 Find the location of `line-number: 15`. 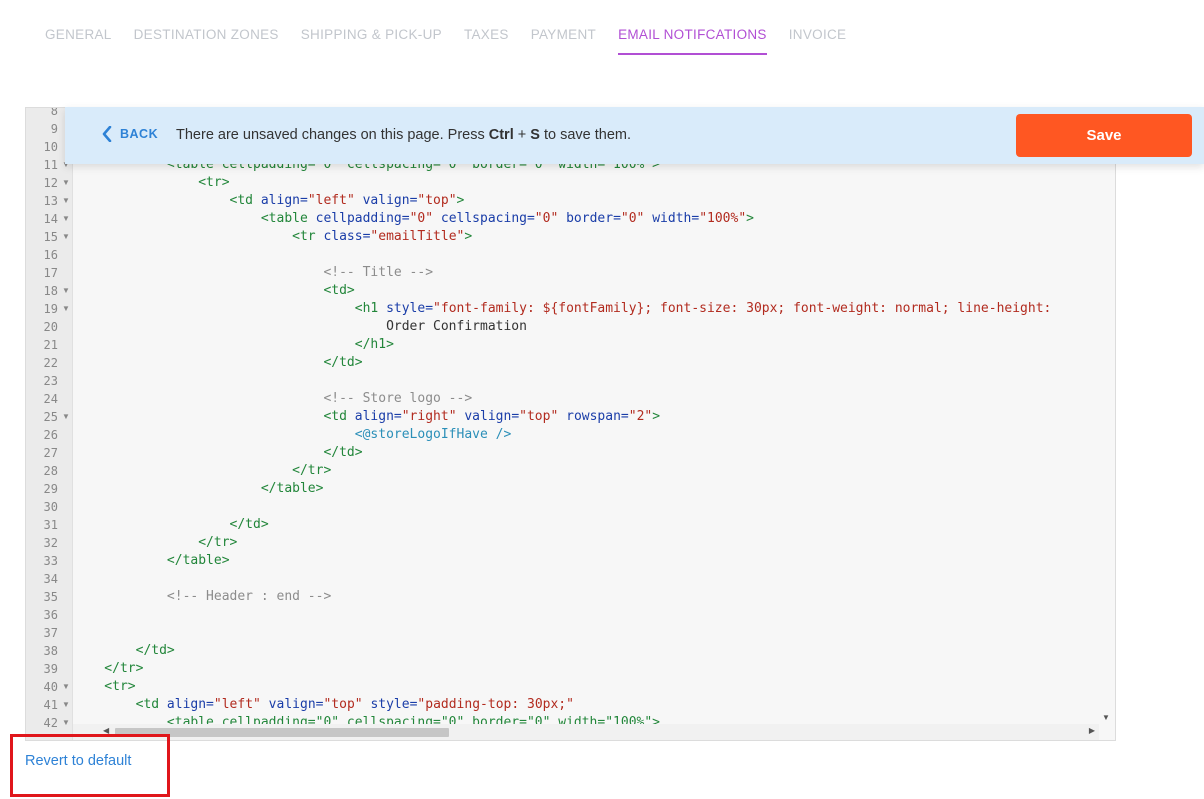

line-number: 15 is located at coordinates (50, 237).